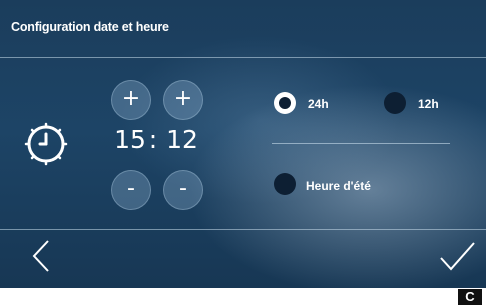  Describe the element at coordinates (131, 190) in the screenshot. I see `hour-decrement-button: -` at that location.